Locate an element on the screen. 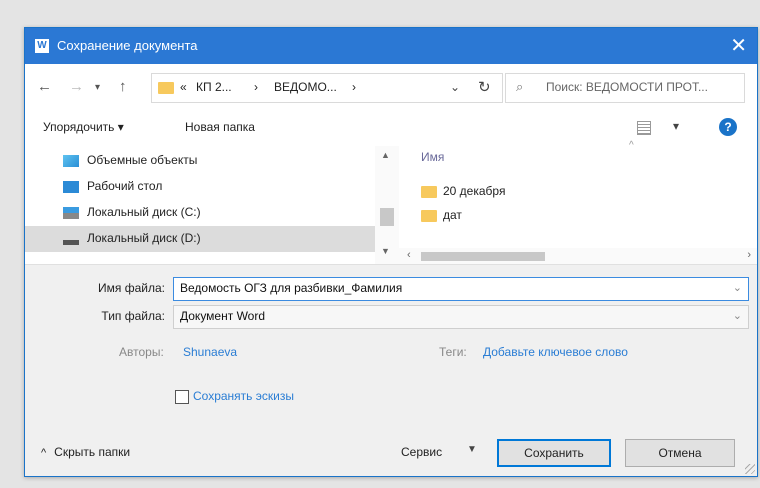 The height and width of the screenshot is (488, 760). filetype-select: Документ Word ⌄ is located at coordinates (461, 317).